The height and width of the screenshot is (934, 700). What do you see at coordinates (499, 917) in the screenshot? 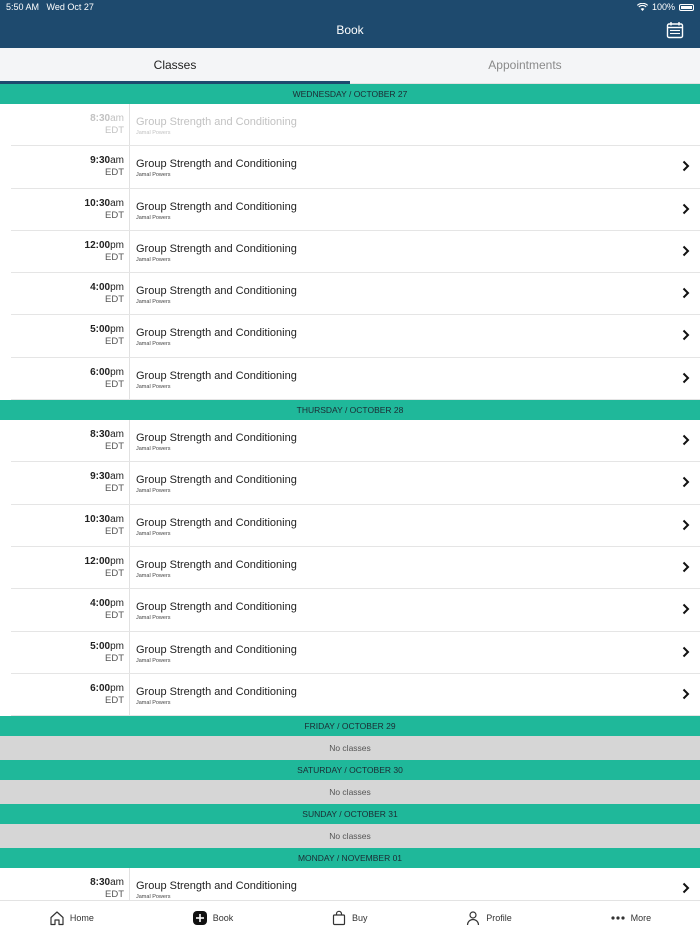
I see `nav-profile-label: Profile` at bounding box center [499, 917].